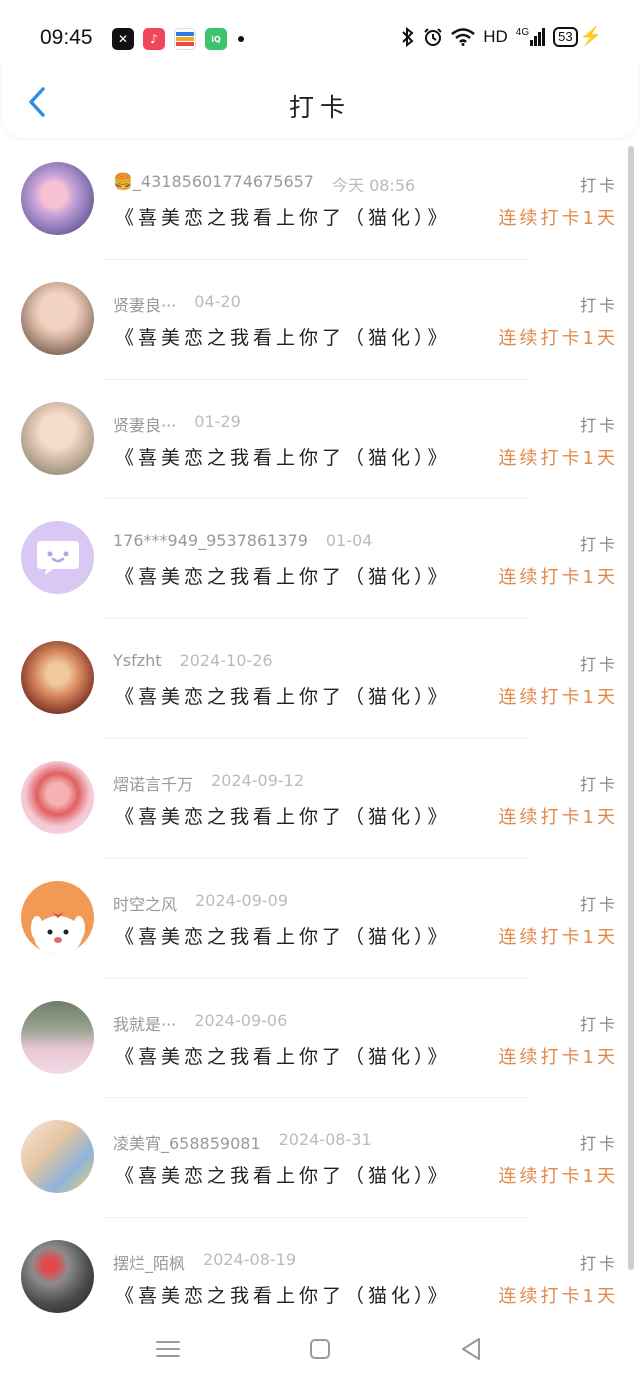  I want to click on notification-icons: ✕ ♪ iQ, so click(178, 39).